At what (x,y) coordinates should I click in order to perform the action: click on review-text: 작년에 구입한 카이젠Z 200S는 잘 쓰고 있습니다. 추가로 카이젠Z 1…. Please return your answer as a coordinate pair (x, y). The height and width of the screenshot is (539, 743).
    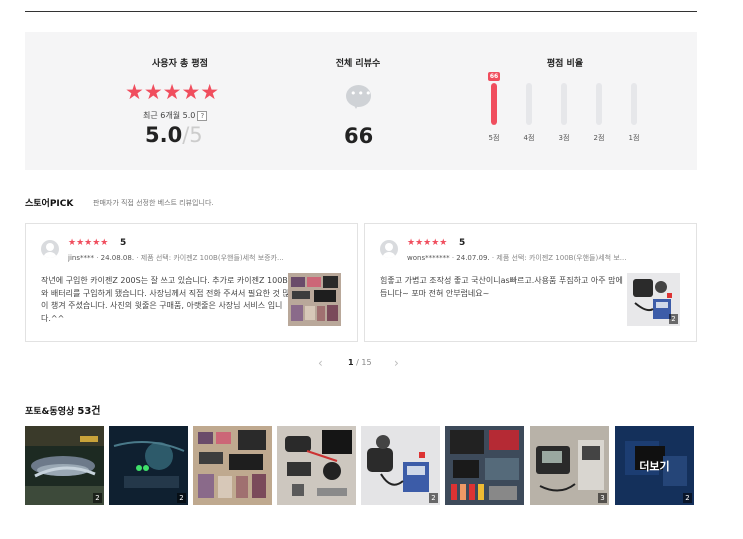
    Looking at the image, I should click on (165, 299).